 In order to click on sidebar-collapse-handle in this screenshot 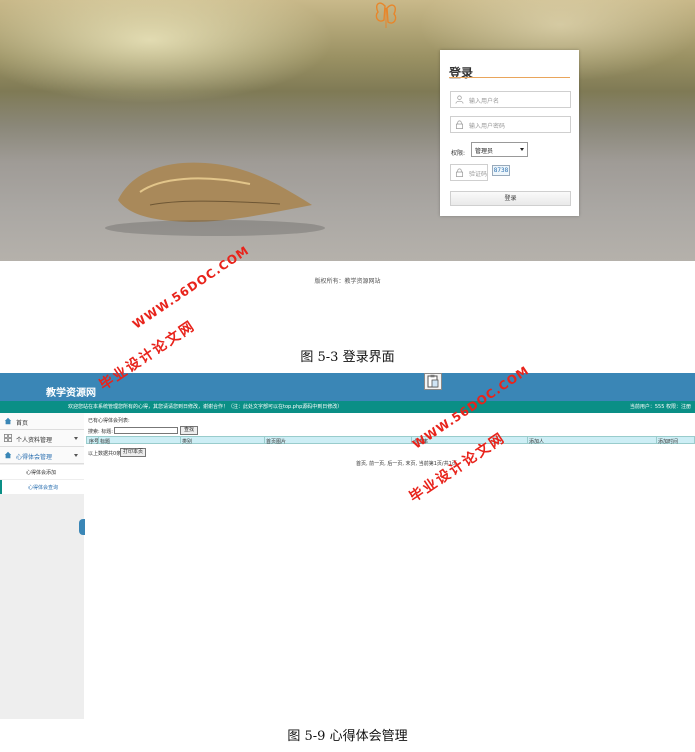, I will do `click(82, 527)`.